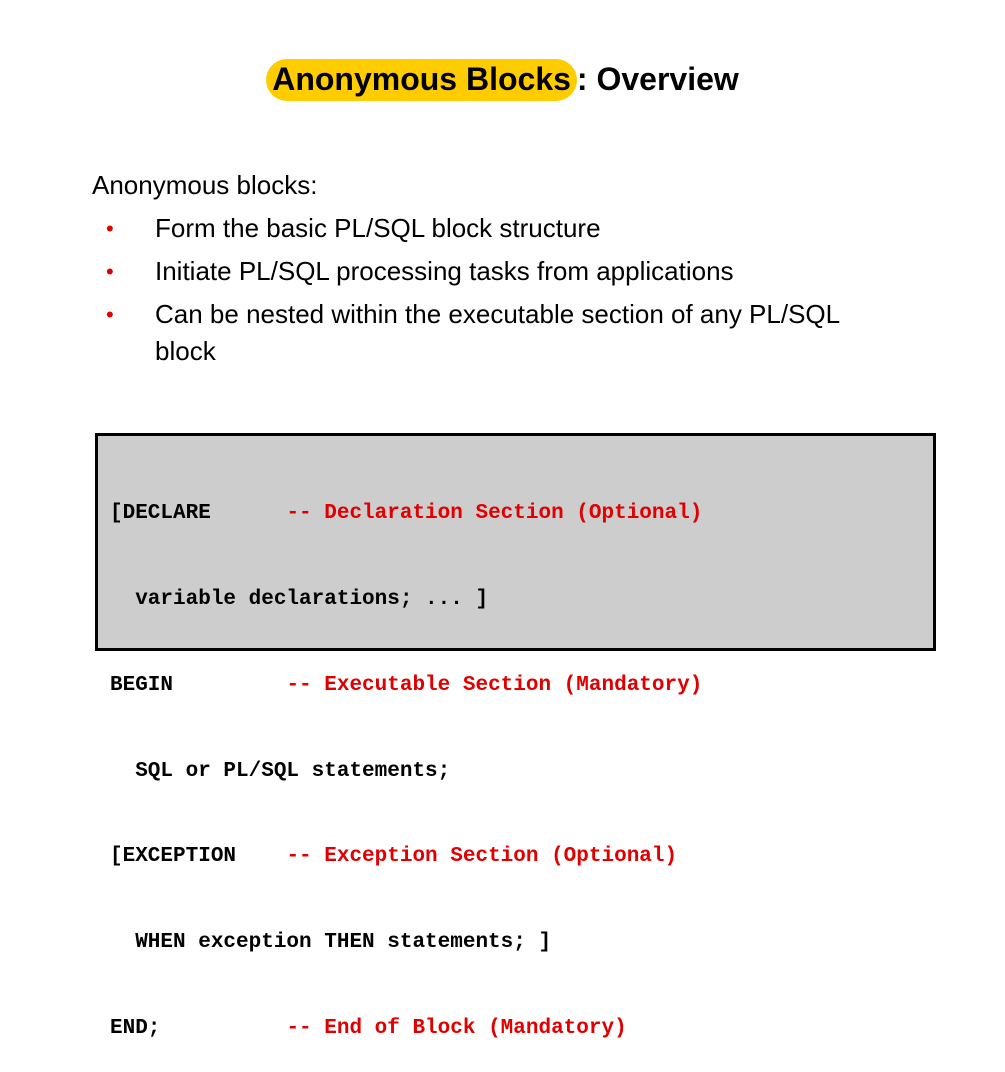  I want to click on code-text: SQL or PL/SQL statements;, so click(280, 771).